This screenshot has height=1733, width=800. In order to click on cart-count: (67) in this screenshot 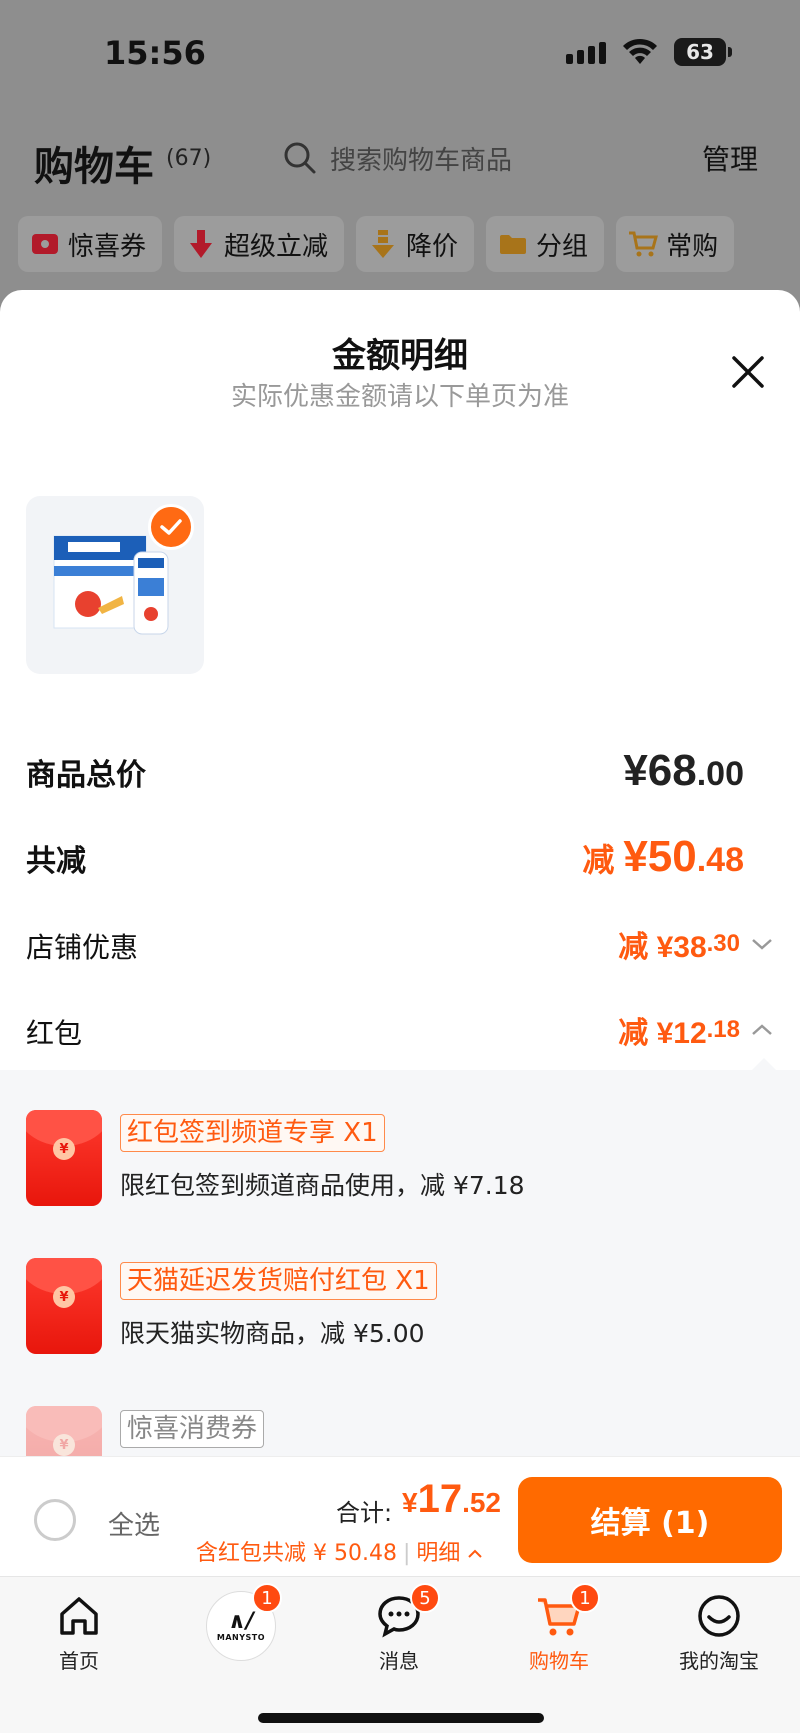, I will do `click(189, 158)`.